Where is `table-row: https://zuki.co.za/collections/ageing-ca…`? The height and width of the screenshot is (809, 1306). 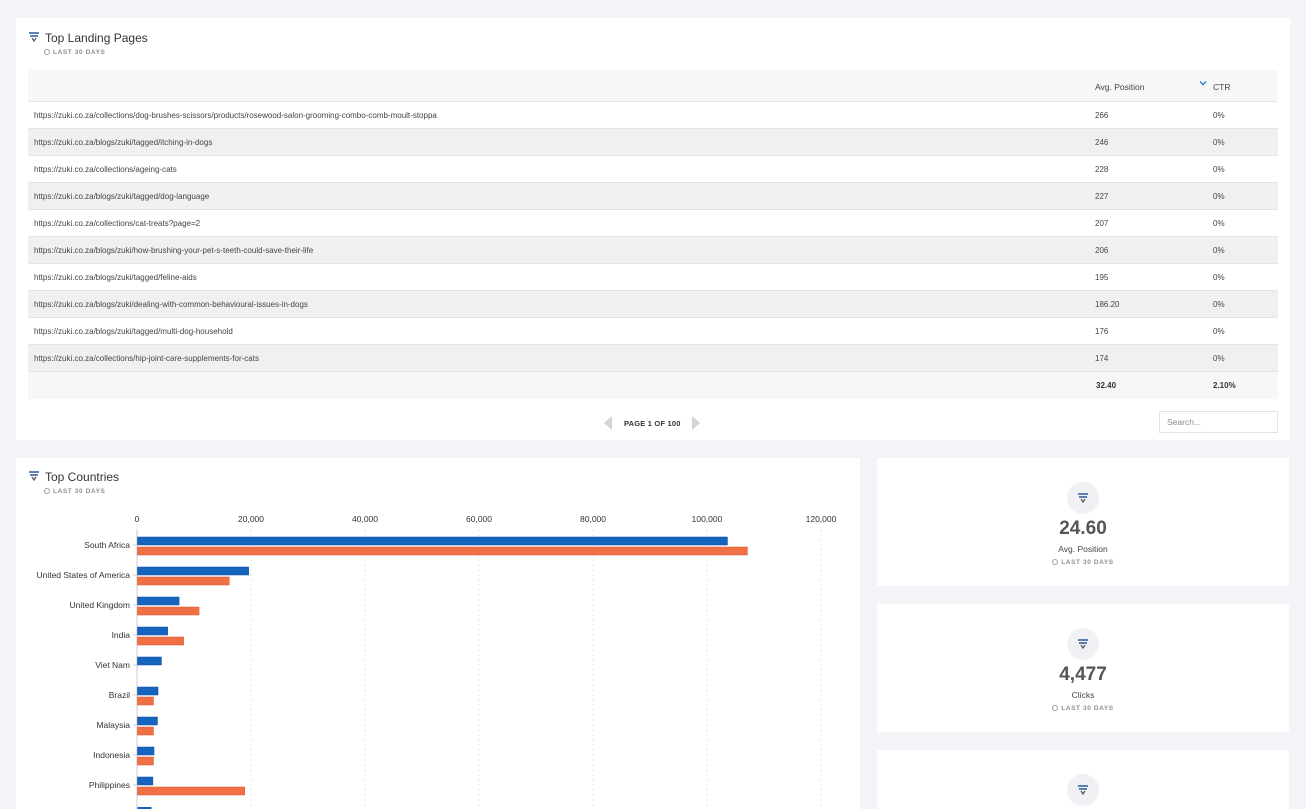
table-row: https://zuki.co.za/collections/ageing-ca… is located at coordinates (653, 169).